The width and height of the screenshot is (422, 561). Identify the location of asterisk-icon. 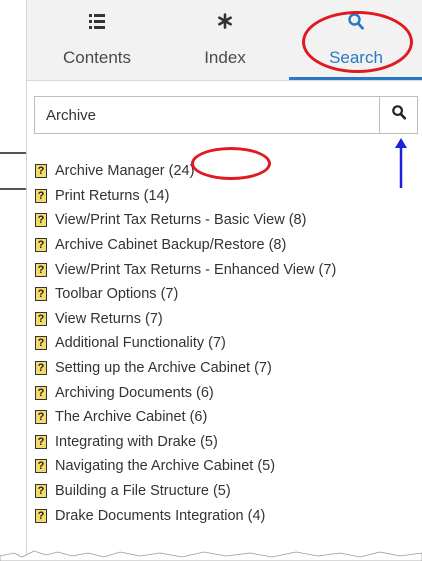
(225, 21).